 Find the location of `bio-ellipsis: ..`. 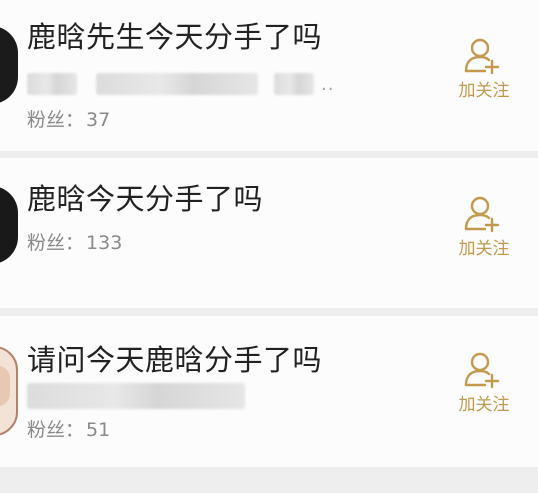

bio-ellipsis: .. is located at coordinates (328, 84).